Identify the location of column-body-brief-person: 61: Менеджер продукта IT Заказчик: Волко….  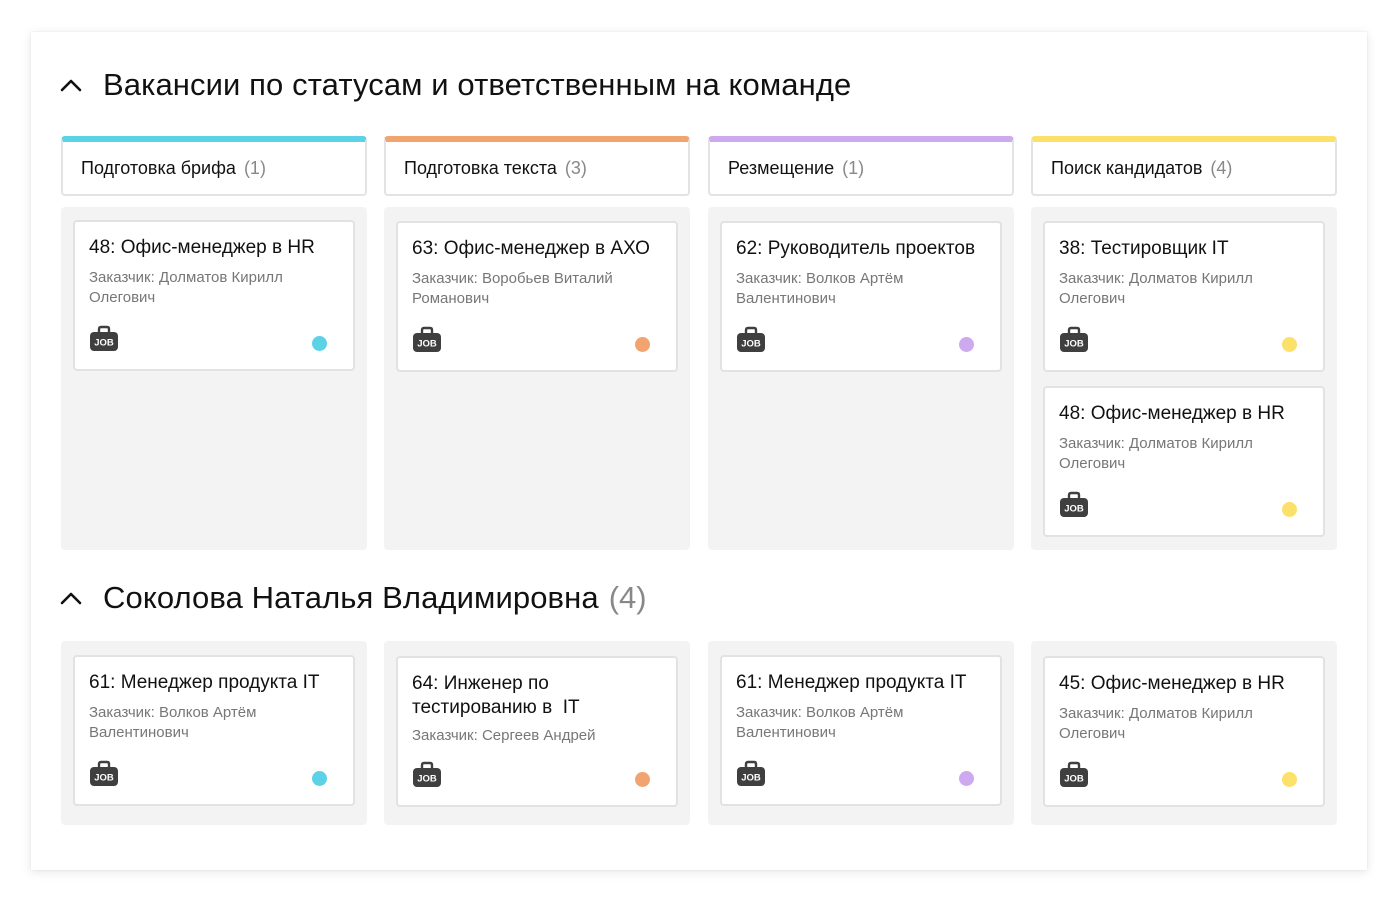
(214, 733).